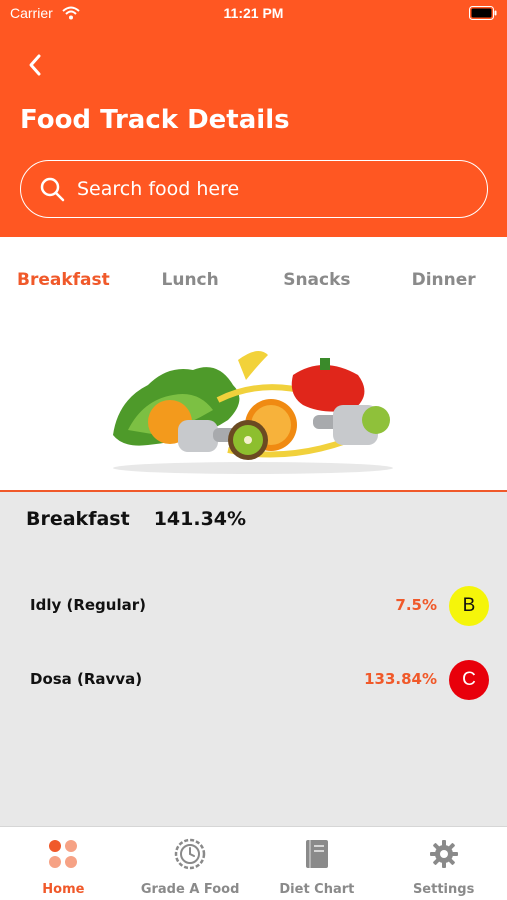 This screenshot has width=507, height=900. I want to click on meal-tabs: Breakfast Lunch Snacks Dinner, so click(253, 280).